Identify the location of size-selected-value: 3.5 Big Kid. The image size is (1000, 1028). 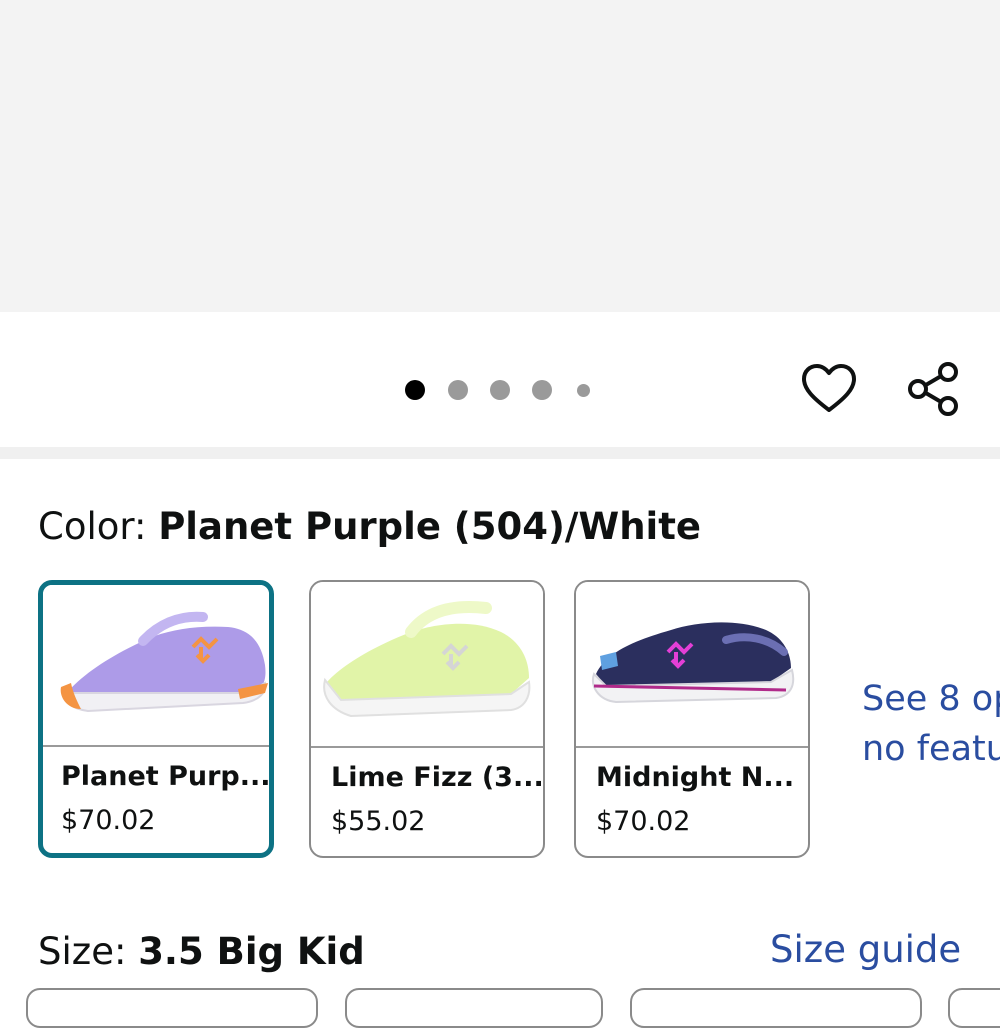
(251, 951).